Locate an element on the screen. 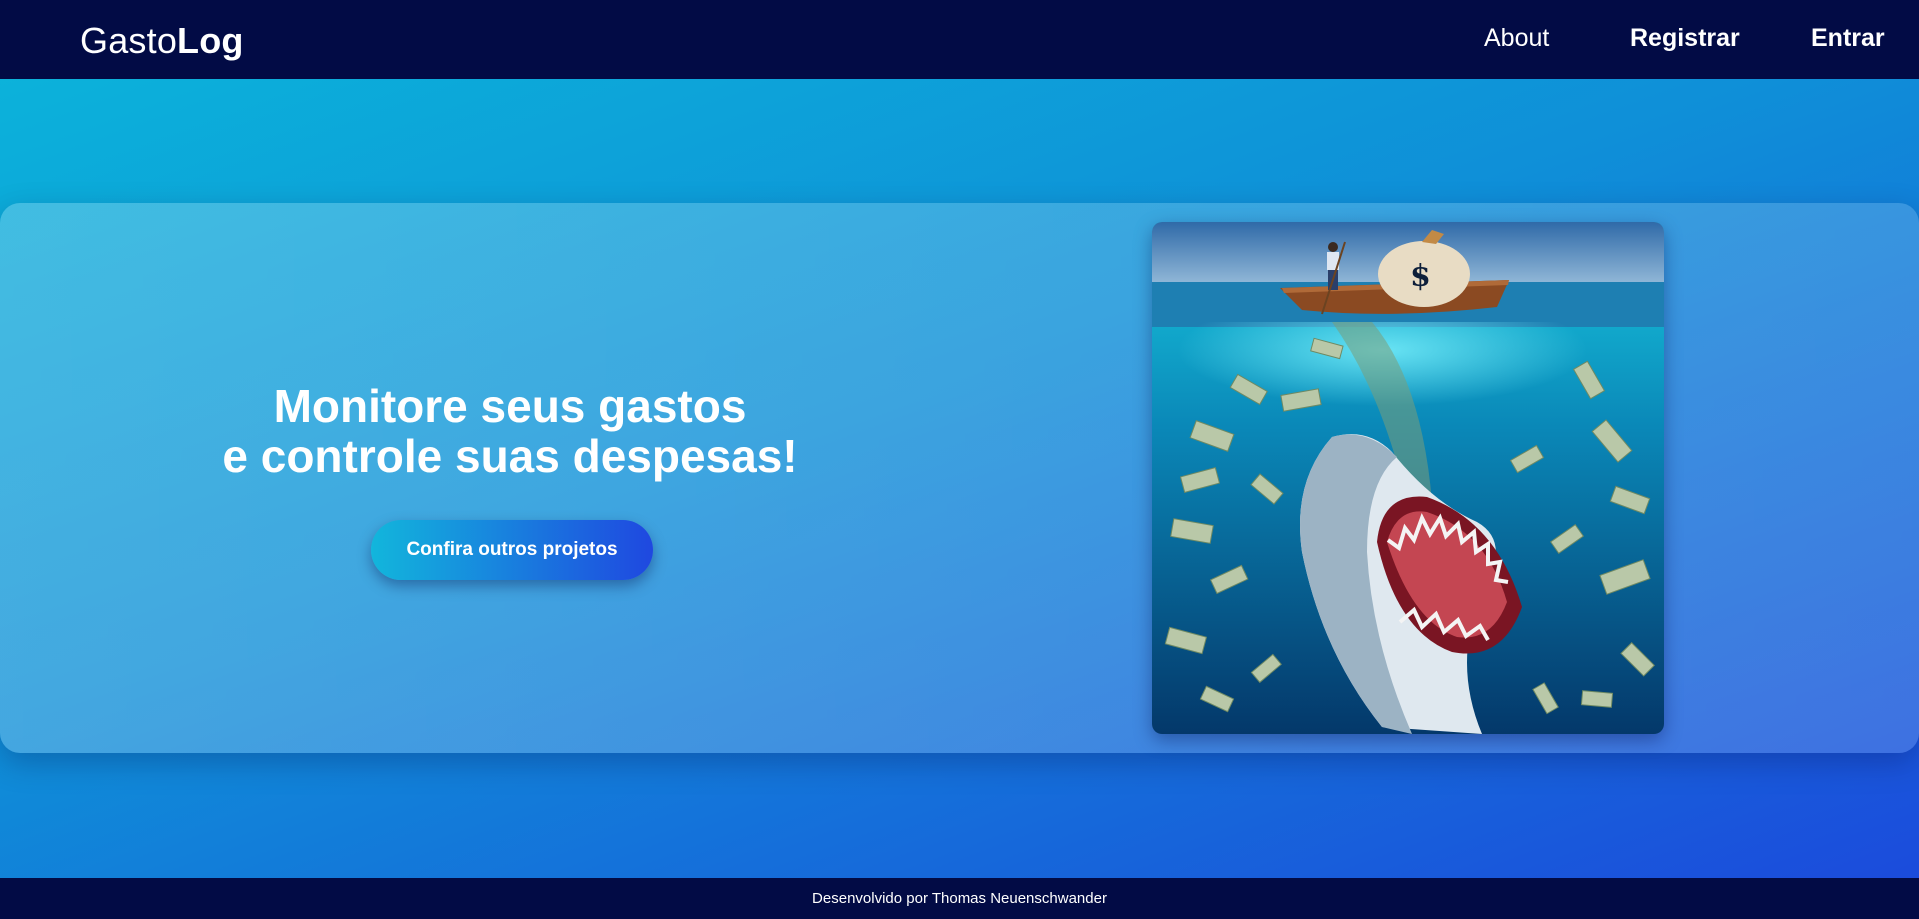 Image resolution: width=1919 pixels, height=919 pixels. logo: GastoLog is located at coordinates (162, 41).